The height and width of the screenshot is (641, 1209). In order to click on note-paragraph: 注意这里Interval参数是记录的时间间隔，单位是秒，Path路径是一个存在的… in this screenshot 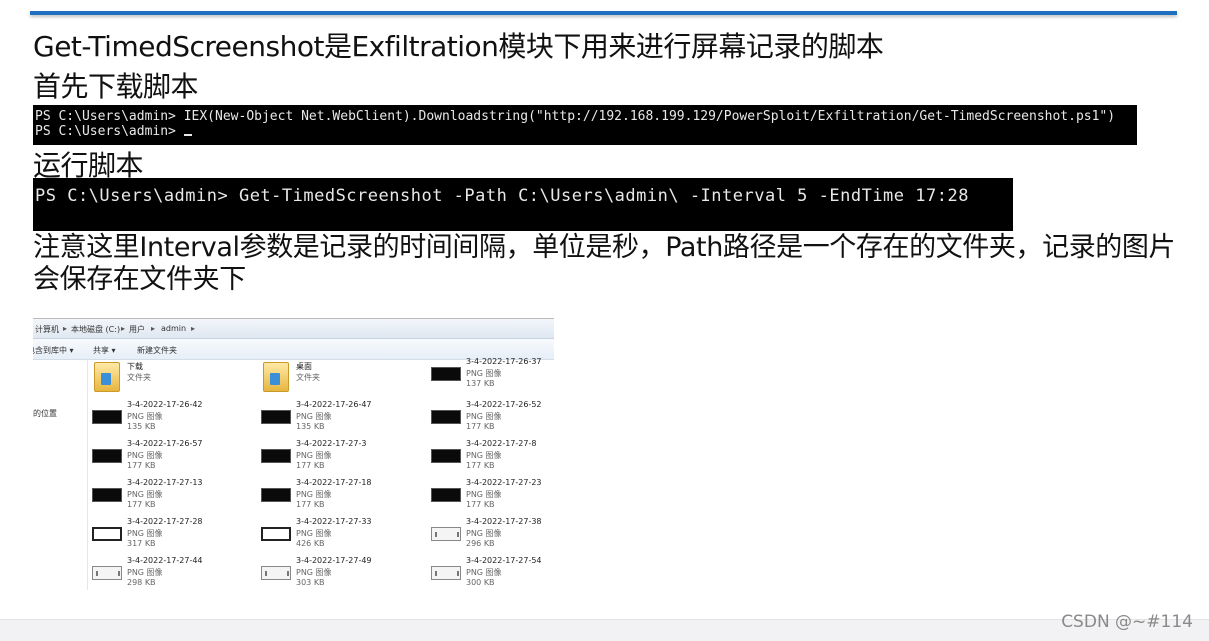, I will do `click(604, 263)`.